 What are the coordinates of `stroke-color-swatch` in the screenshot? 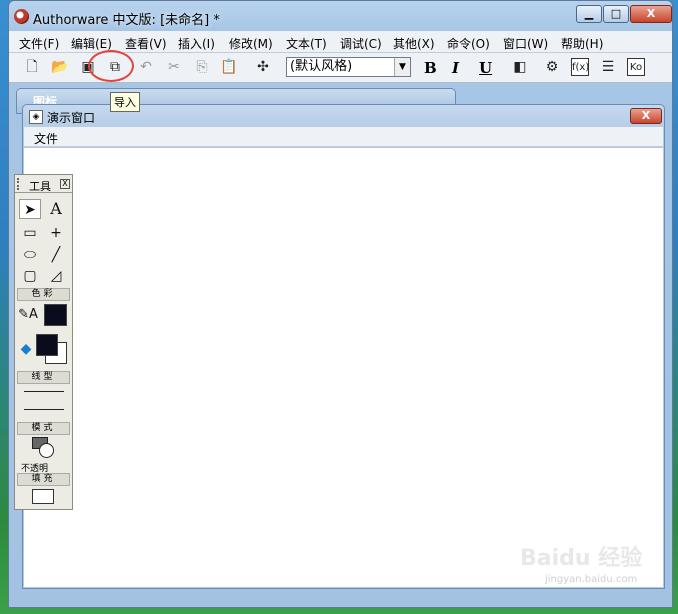 It's located at (55, 315).